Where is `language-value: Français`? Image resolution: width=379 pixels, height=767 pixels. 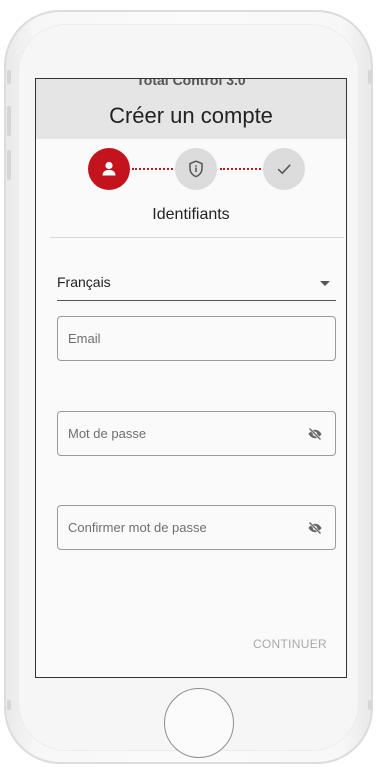 language-value: Français is located at coordinates (84, 282).